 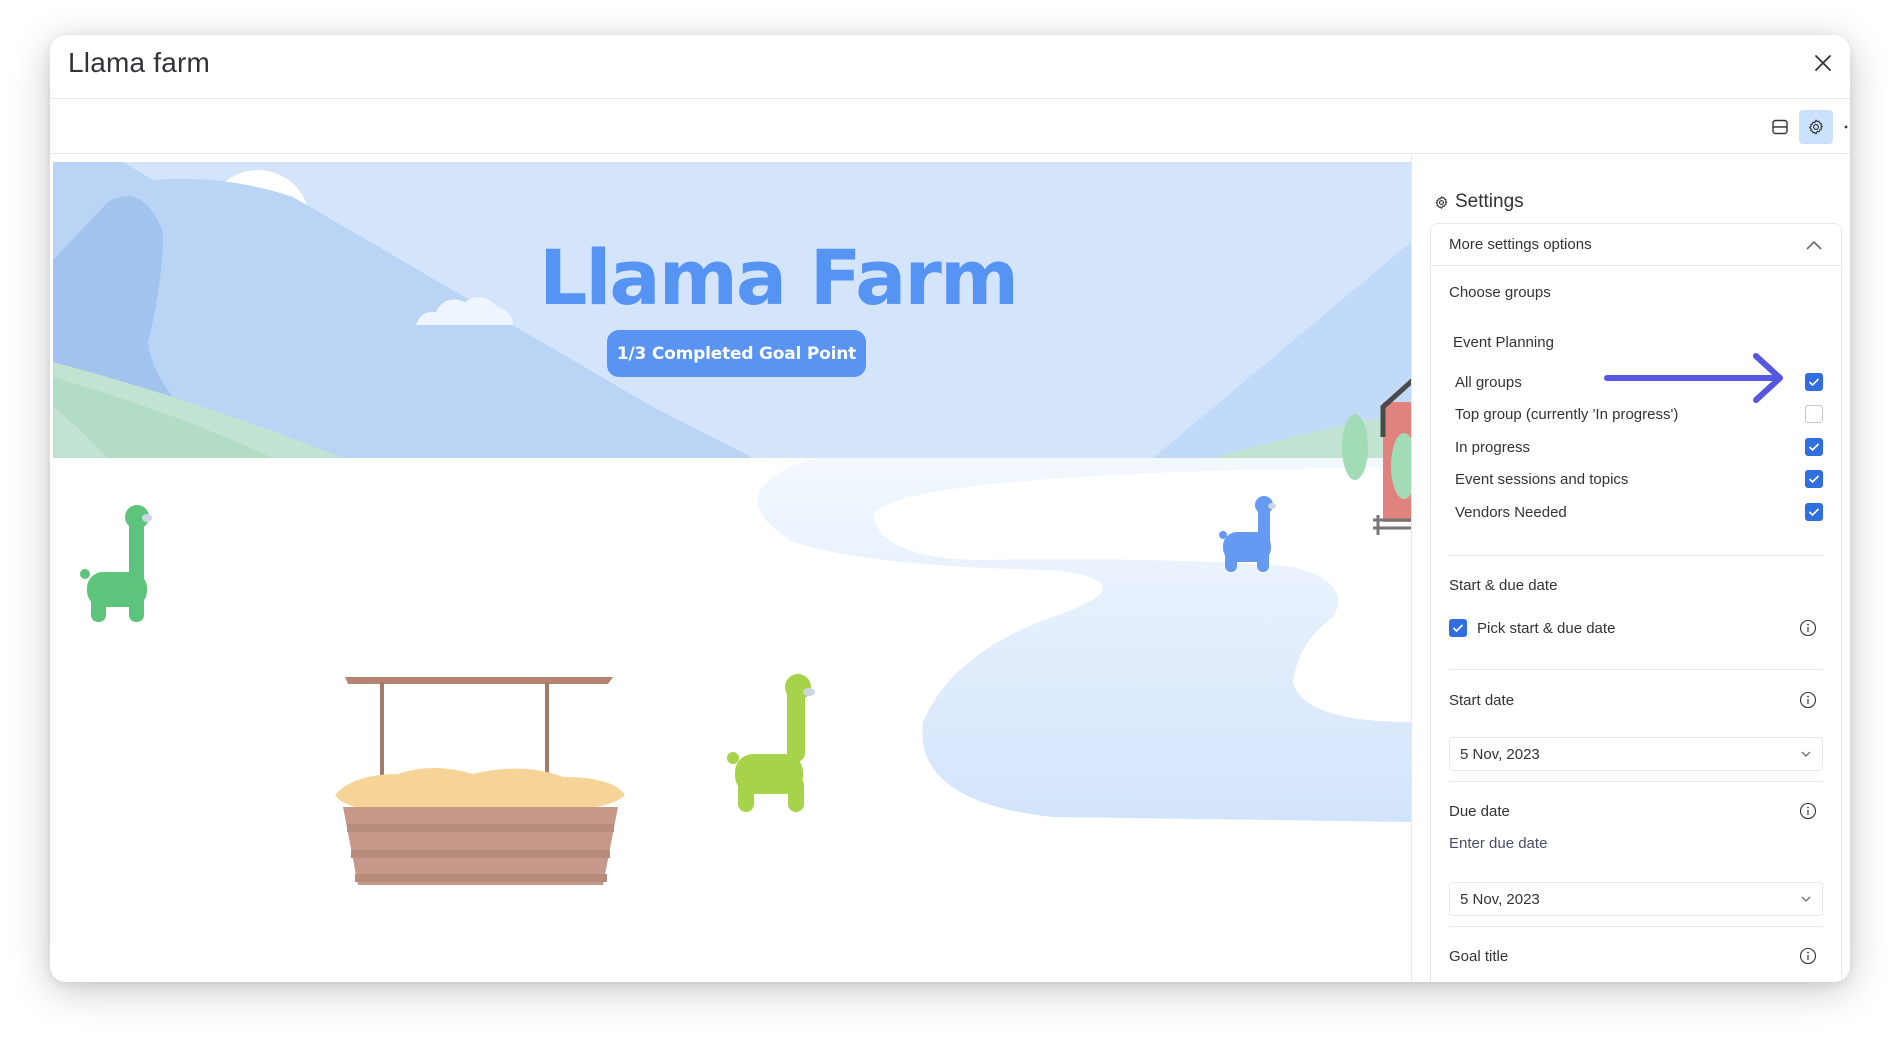 What do you see at coordinates (1636, 811) in the screenshot?
I see `due-date-label: Due date` at bounding box center [1636, 811].